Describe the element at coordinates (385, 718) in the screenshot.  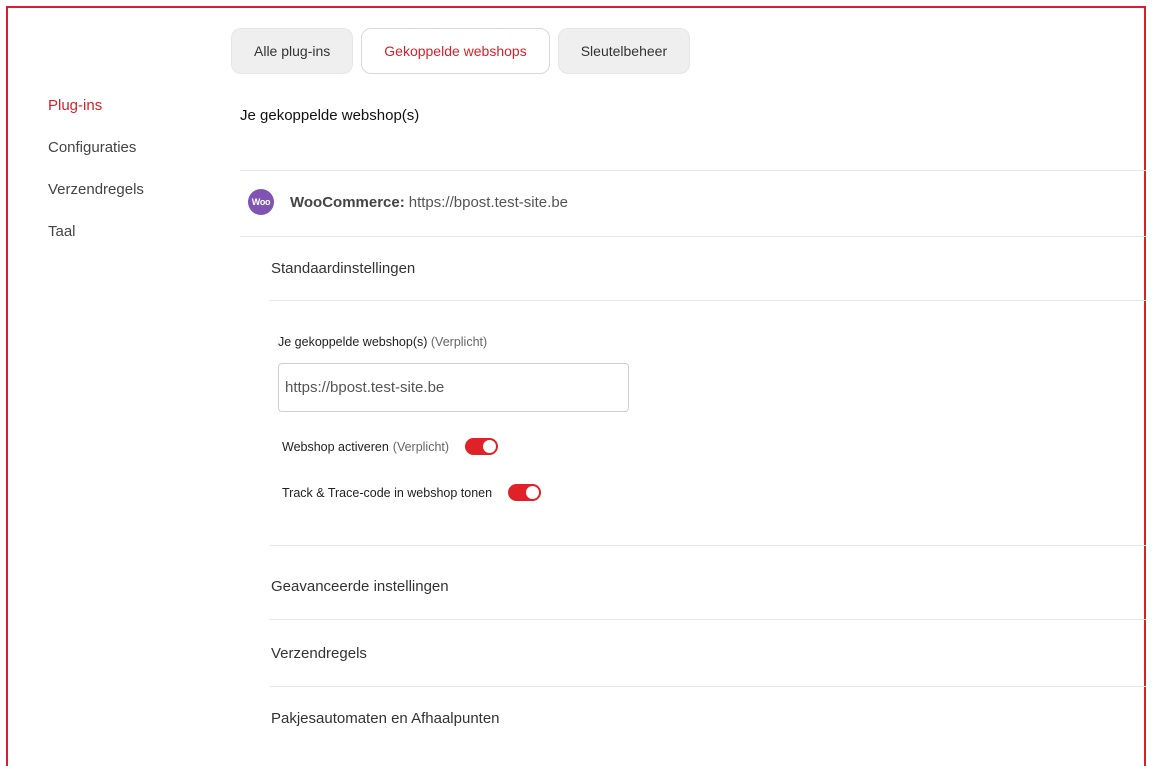
I see `section-parcel-lockers-pickup-points: Pakjesautomaten en Afhaalpunten` at that location.